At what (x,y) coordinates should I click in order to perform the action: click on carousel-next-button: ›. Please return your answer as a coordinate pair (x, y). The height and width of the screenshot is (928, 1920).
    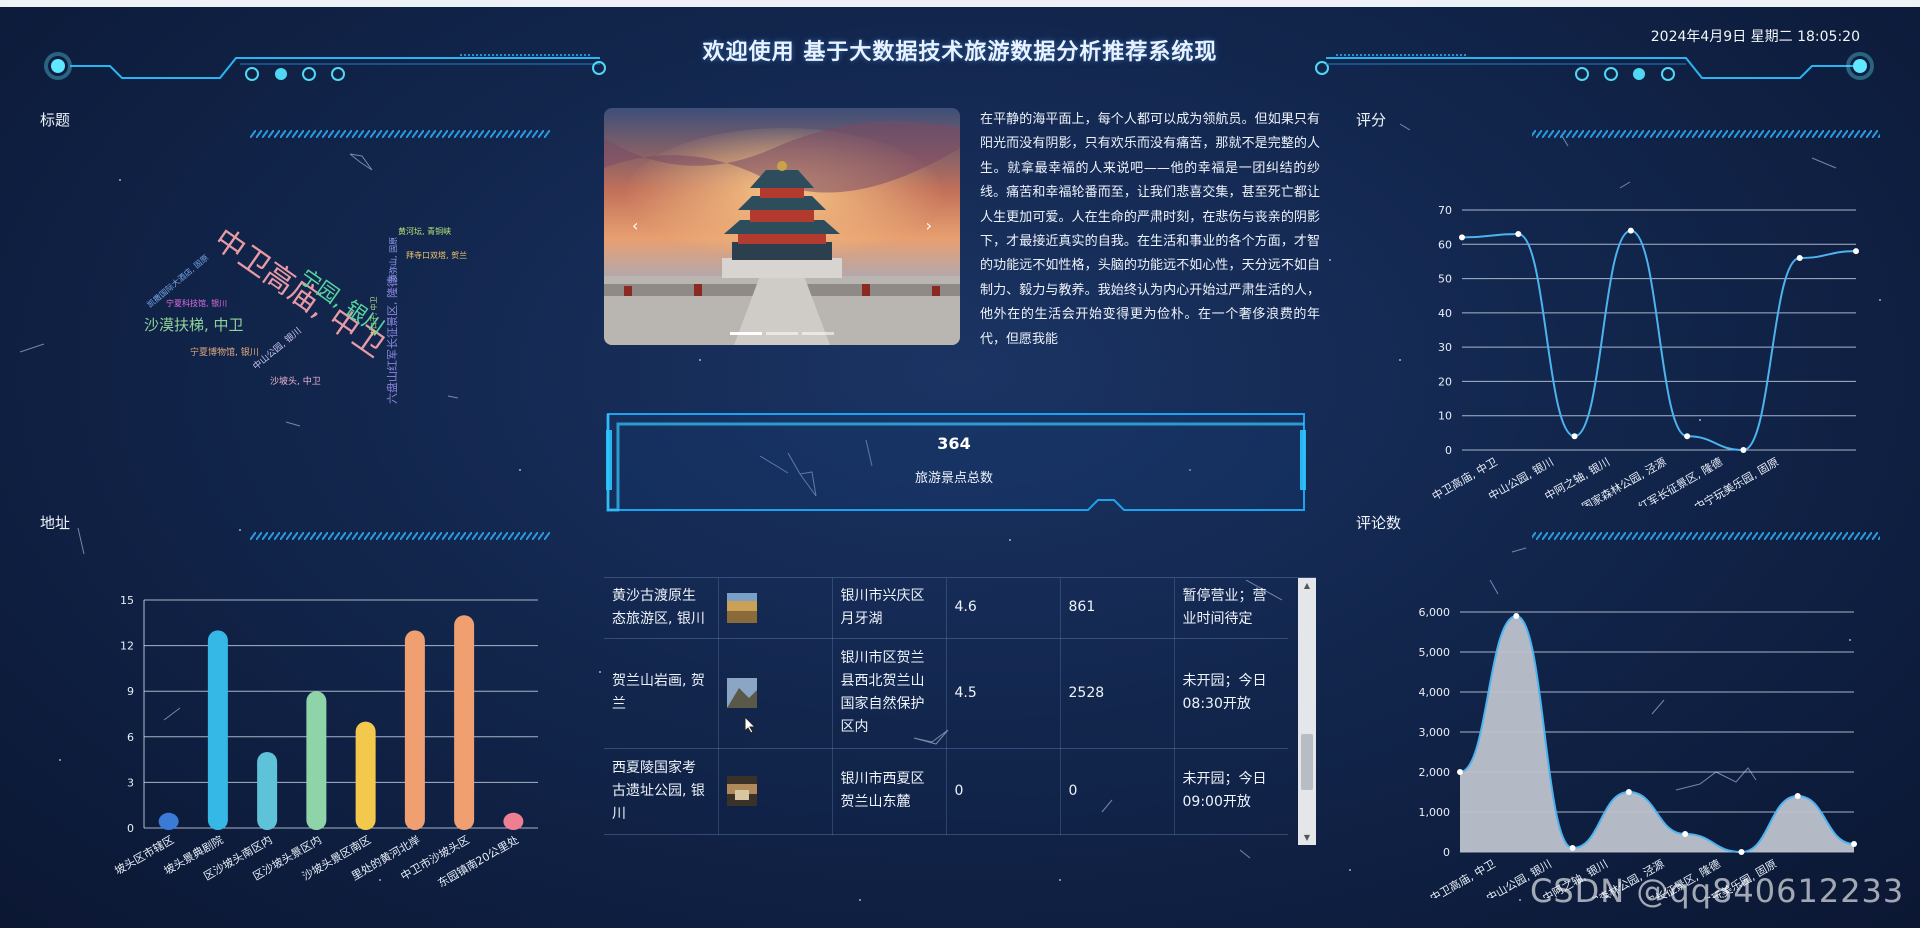
    Looking at the image, I should click on (929, 225).